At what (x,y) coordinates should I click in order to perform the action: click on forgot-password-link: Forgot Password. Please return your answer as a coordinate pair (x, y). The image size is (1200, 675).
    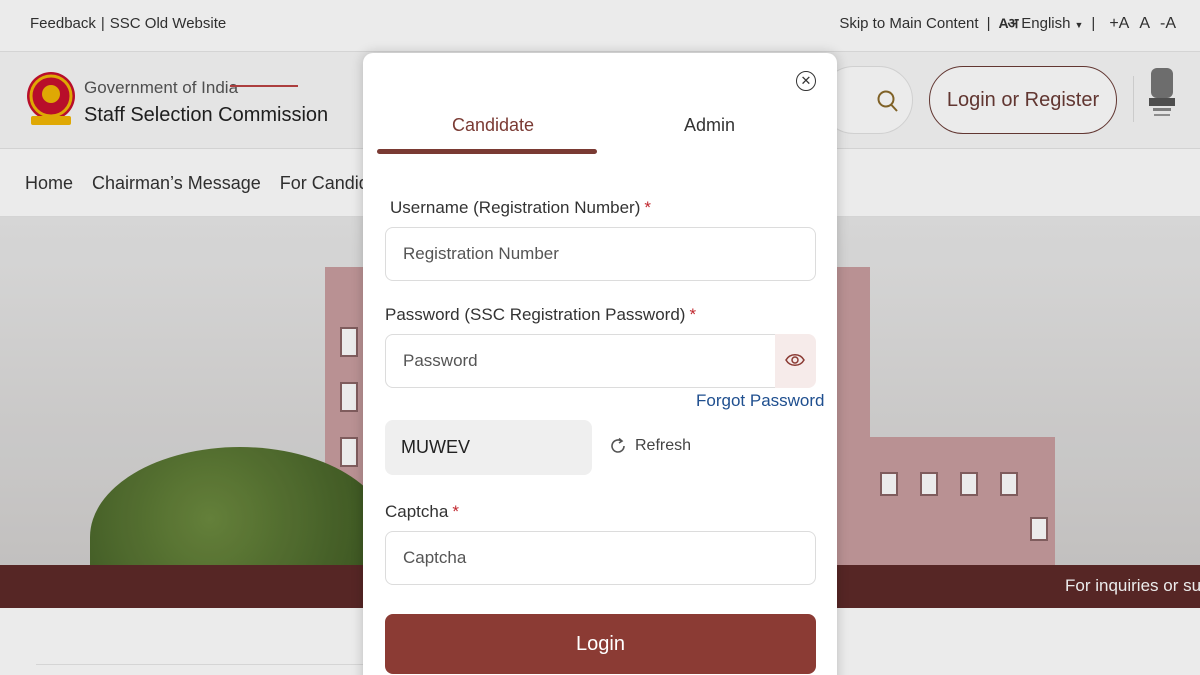
    Looking at the image, I should click on (760, 401).